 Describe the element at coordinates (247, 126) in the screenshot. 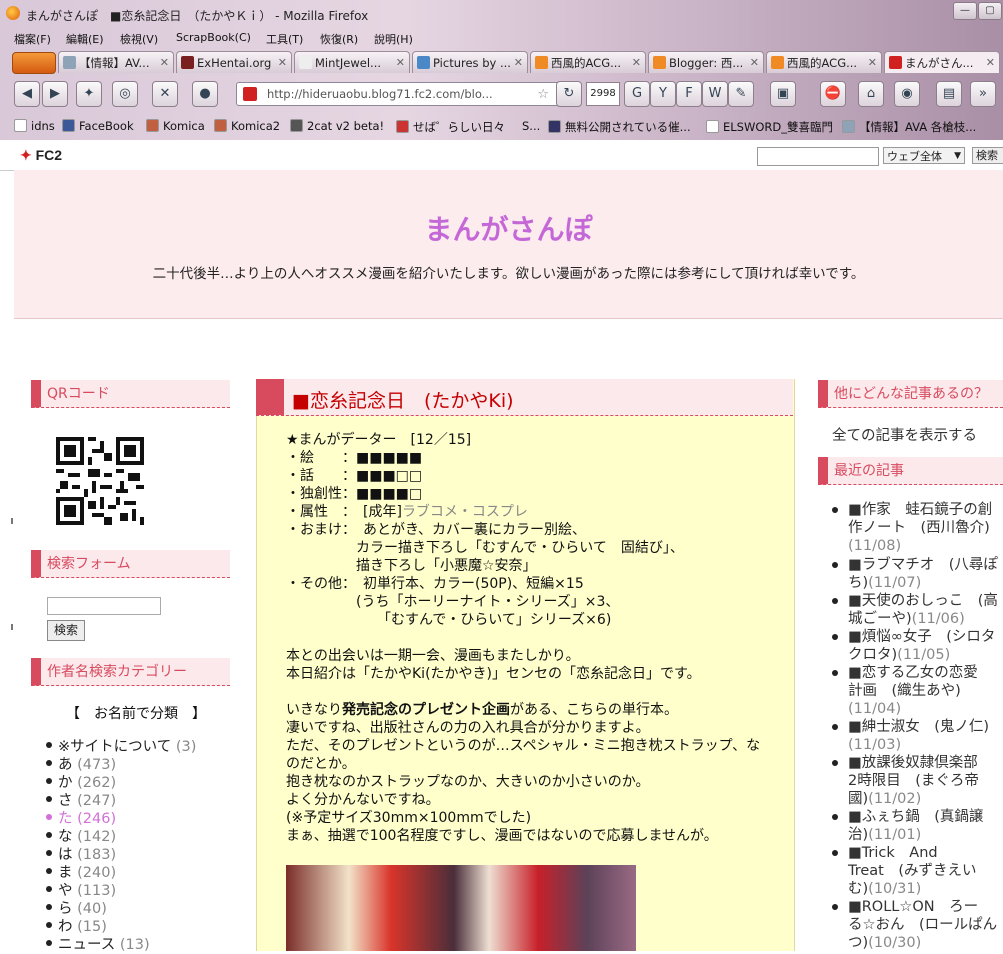

I see `bookmark-3: Komica2` at that location.